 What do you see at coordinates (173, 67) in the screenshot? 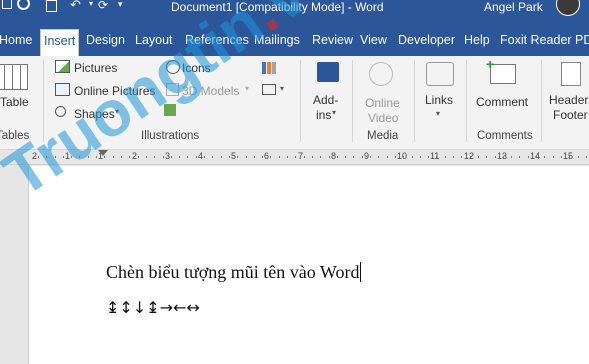
I see `icons-icon` at bounding box center [173, 67].